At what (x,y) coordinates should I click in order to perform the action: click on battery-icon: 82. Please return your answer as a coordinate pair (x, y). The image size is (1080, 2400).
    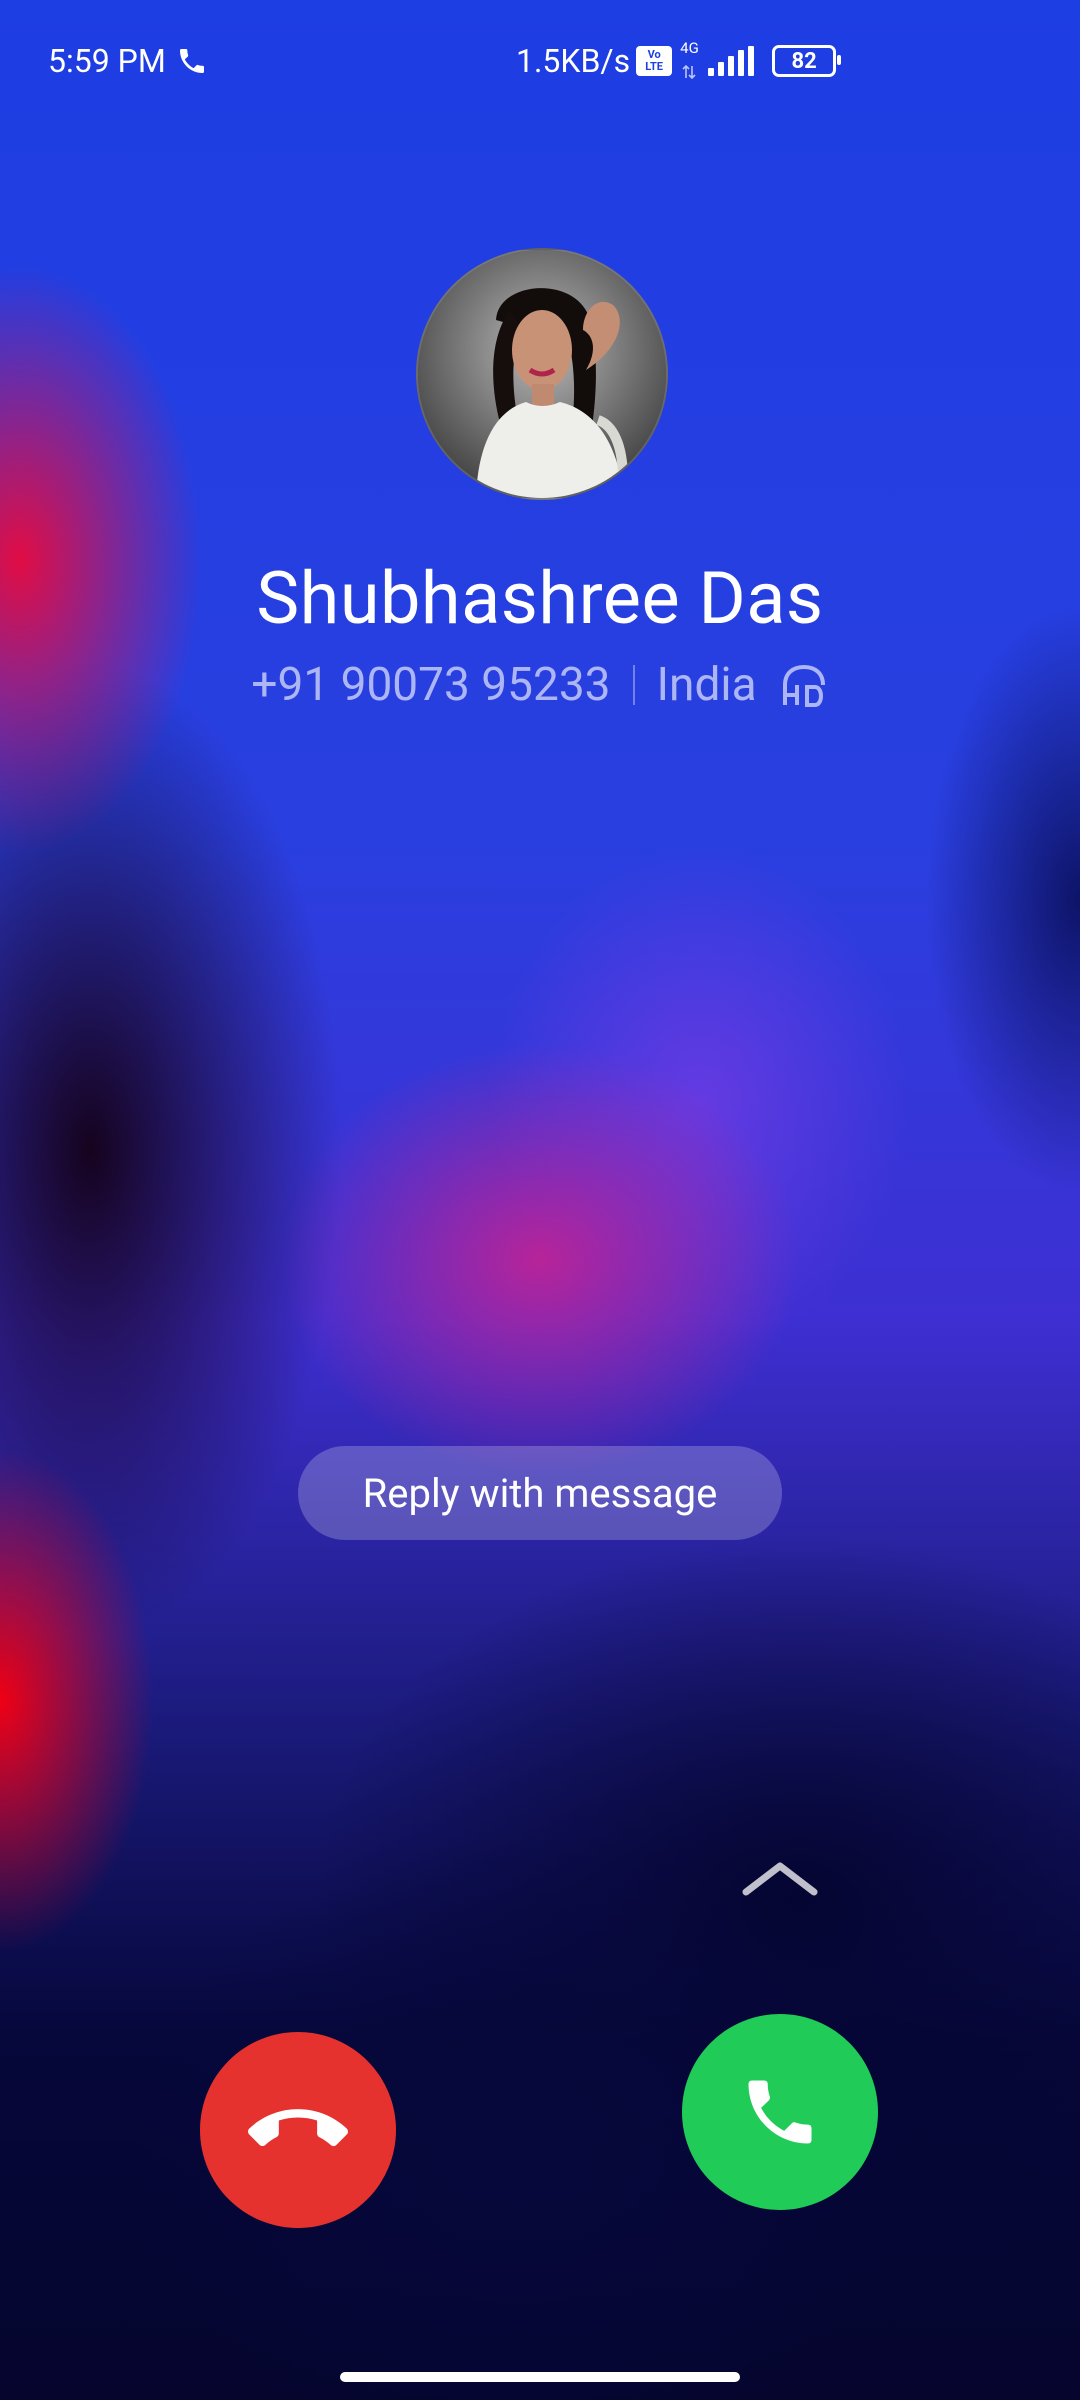
    Looking at the image, I should click on (807, 61).